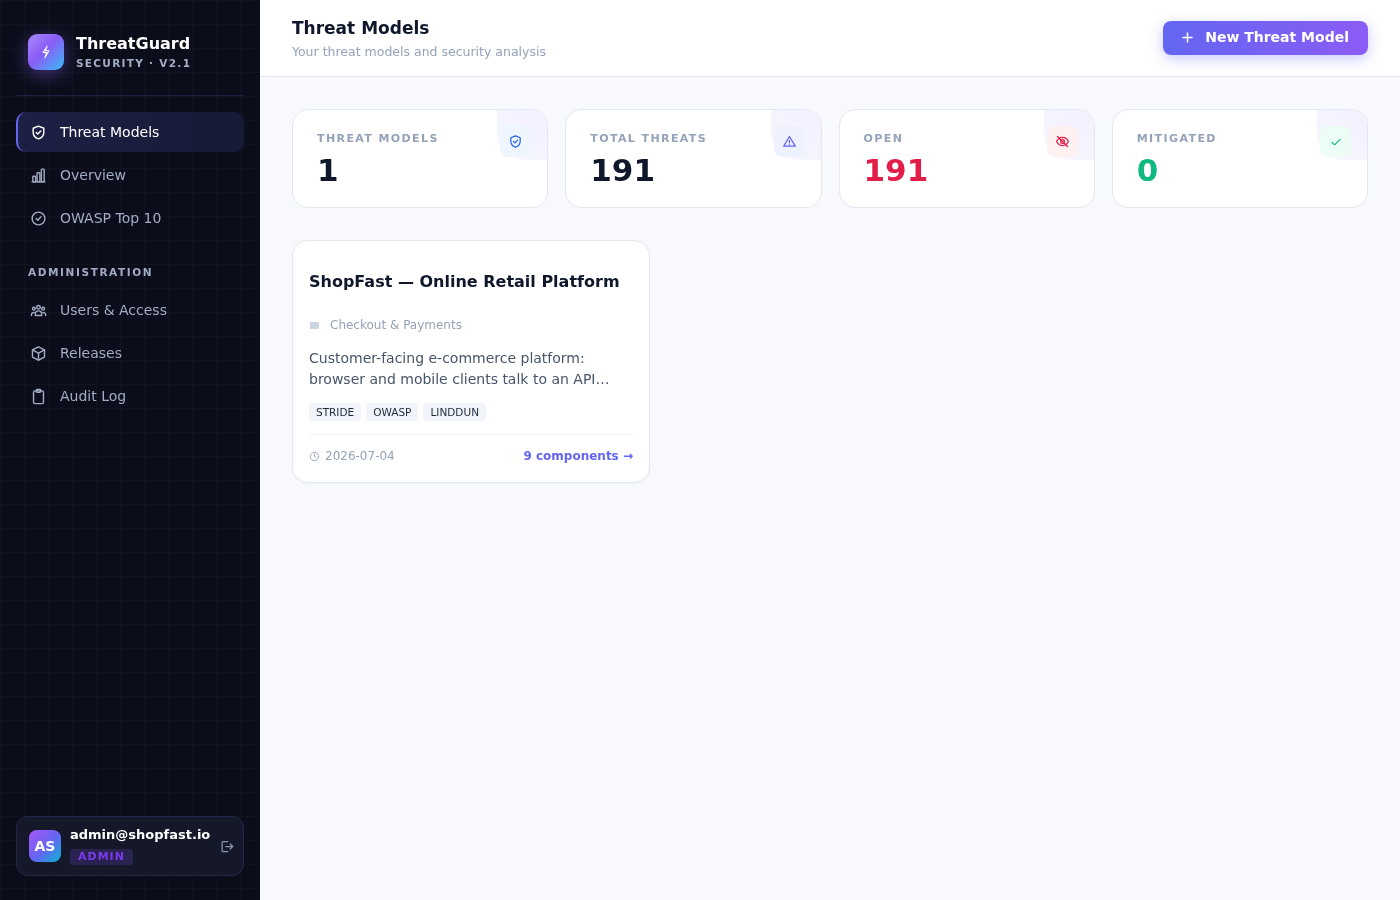 Image resolution: width=1400 pixels, height=900 pixels. Describe the element at coordinates (454, 412) in the screenshot. I see `framework-tag: LINDDUN` at that location.